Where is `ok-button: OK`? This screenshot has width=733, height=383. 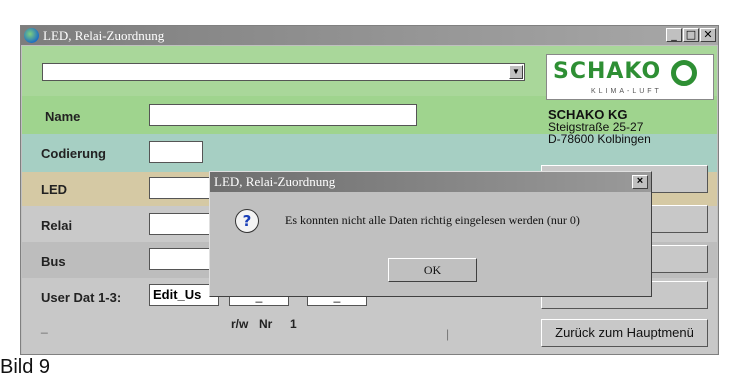
ok-button: OK is located at coordinates (432, 270).